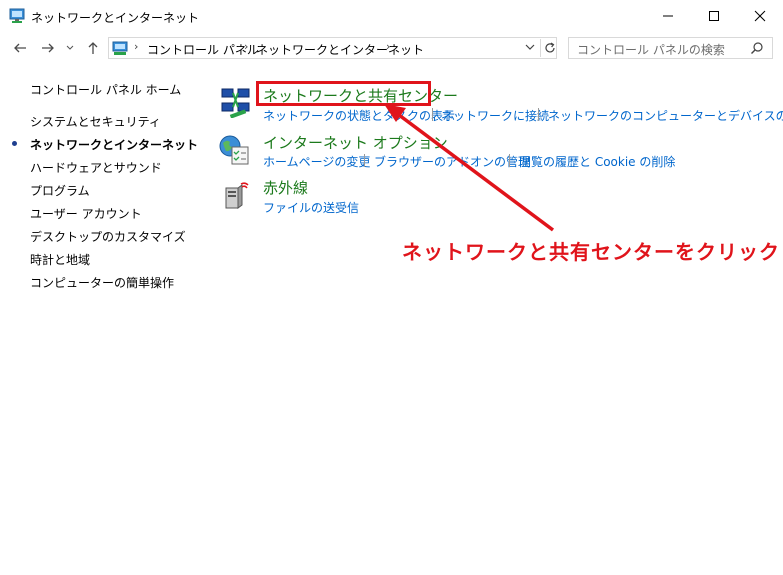 The height and width of the screenshot is (575, 783). Describe the element at coordinates (469, 168) in the screenshot. I see `annotation-arrow` at that location.